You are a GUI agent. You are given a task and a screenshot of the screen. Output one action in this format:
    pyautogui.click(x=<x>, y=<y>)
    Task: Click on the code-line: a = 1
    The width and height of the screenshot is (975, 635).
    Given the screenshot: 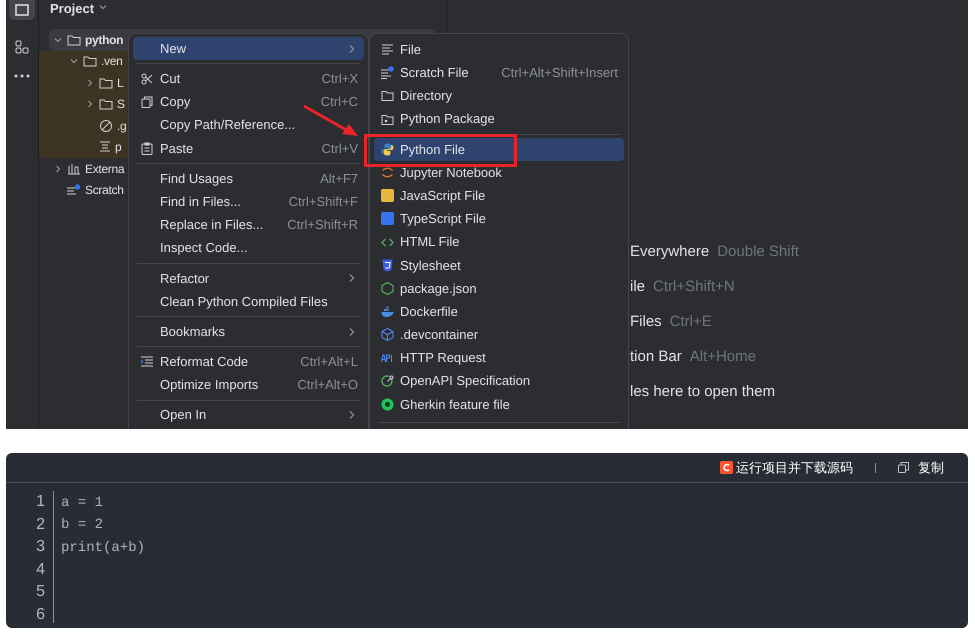 What is the action you would take?
    pyautogui.click(x=82, y=503)
    